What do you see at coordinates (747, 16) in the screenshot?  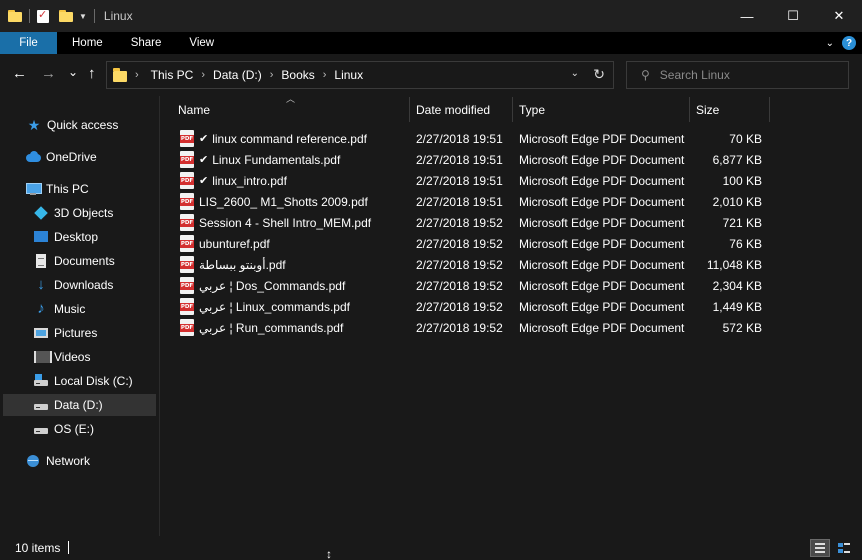 I see `minimize-button: —` at bounding box center [747, 16].